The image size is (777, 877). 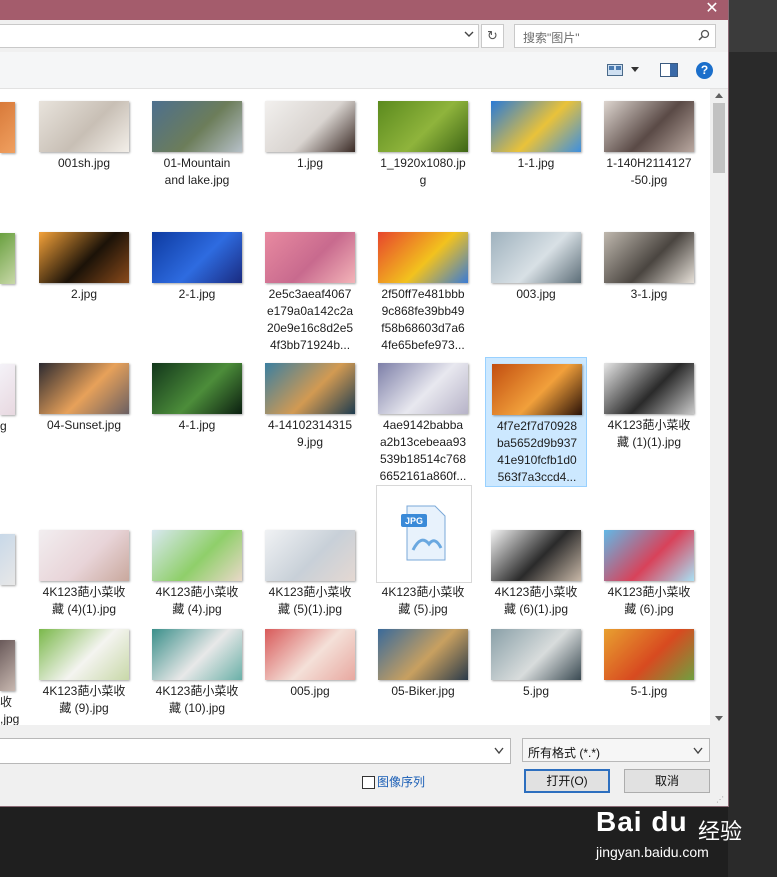 What do you see at coordinates (84, 159) in the screenshot?
I see `file-item: 001sh.jpg` at bounding box center [84, 159].